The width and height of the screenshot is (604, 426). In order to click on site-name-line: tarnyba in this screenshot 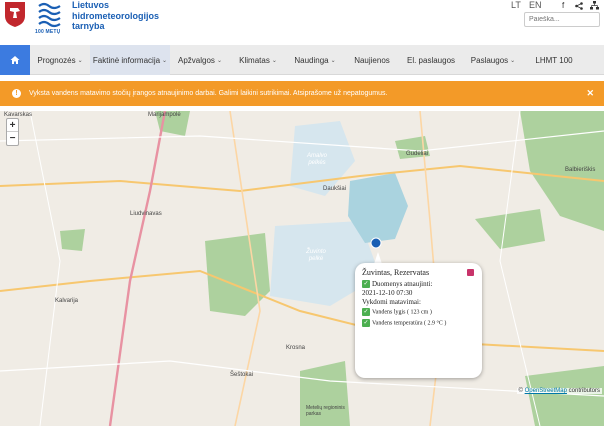, I will do `click(88, 26)`.